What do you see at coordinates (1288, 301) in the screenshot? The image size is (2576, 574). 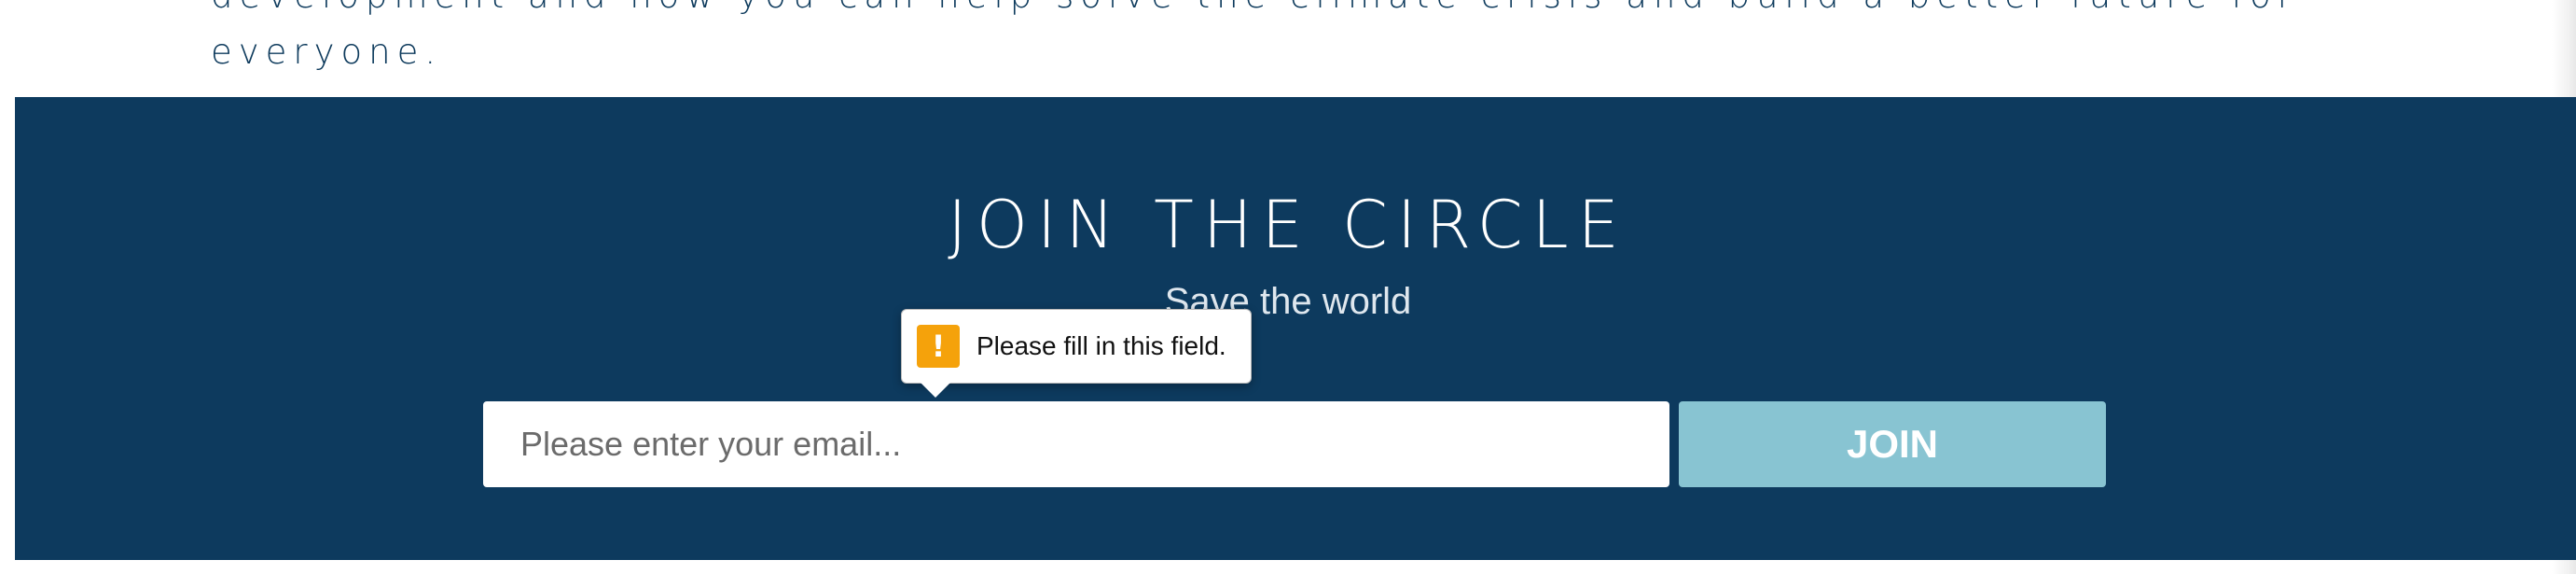 I see `signup-subtitle: Save the world` at bounding box center [1288, 301].